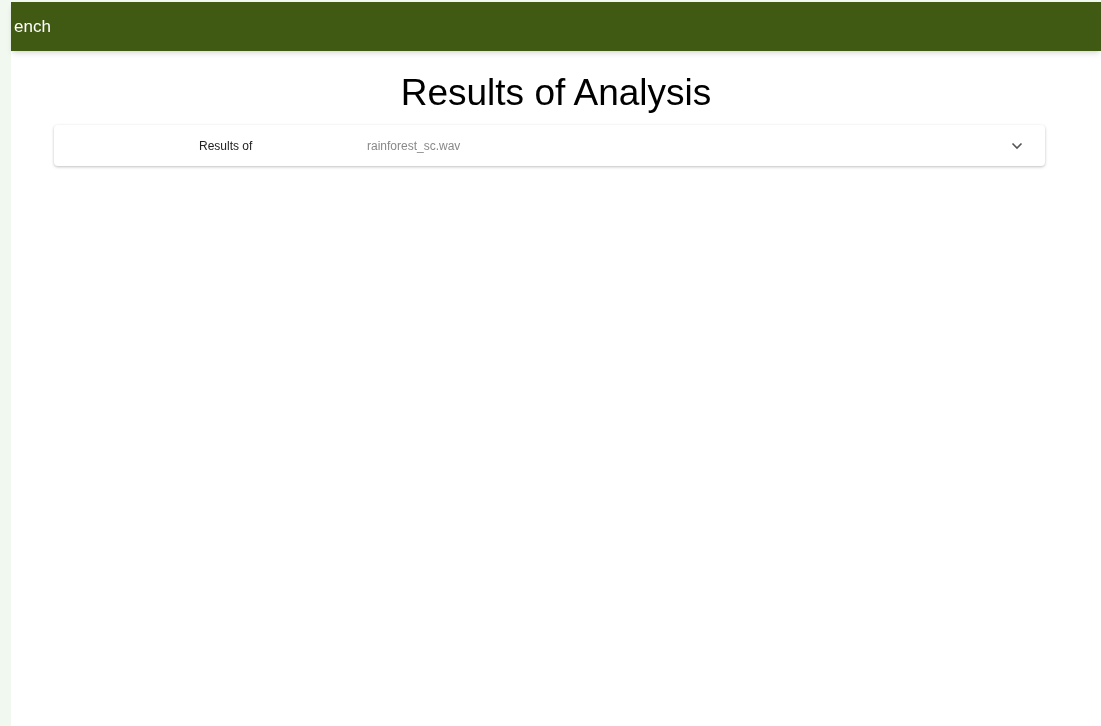 The height and width of the screenshot is (726, 1101). Describe the element at coordinates (226, 146) in the screenshot. I see `results-label: Results of` at that location.